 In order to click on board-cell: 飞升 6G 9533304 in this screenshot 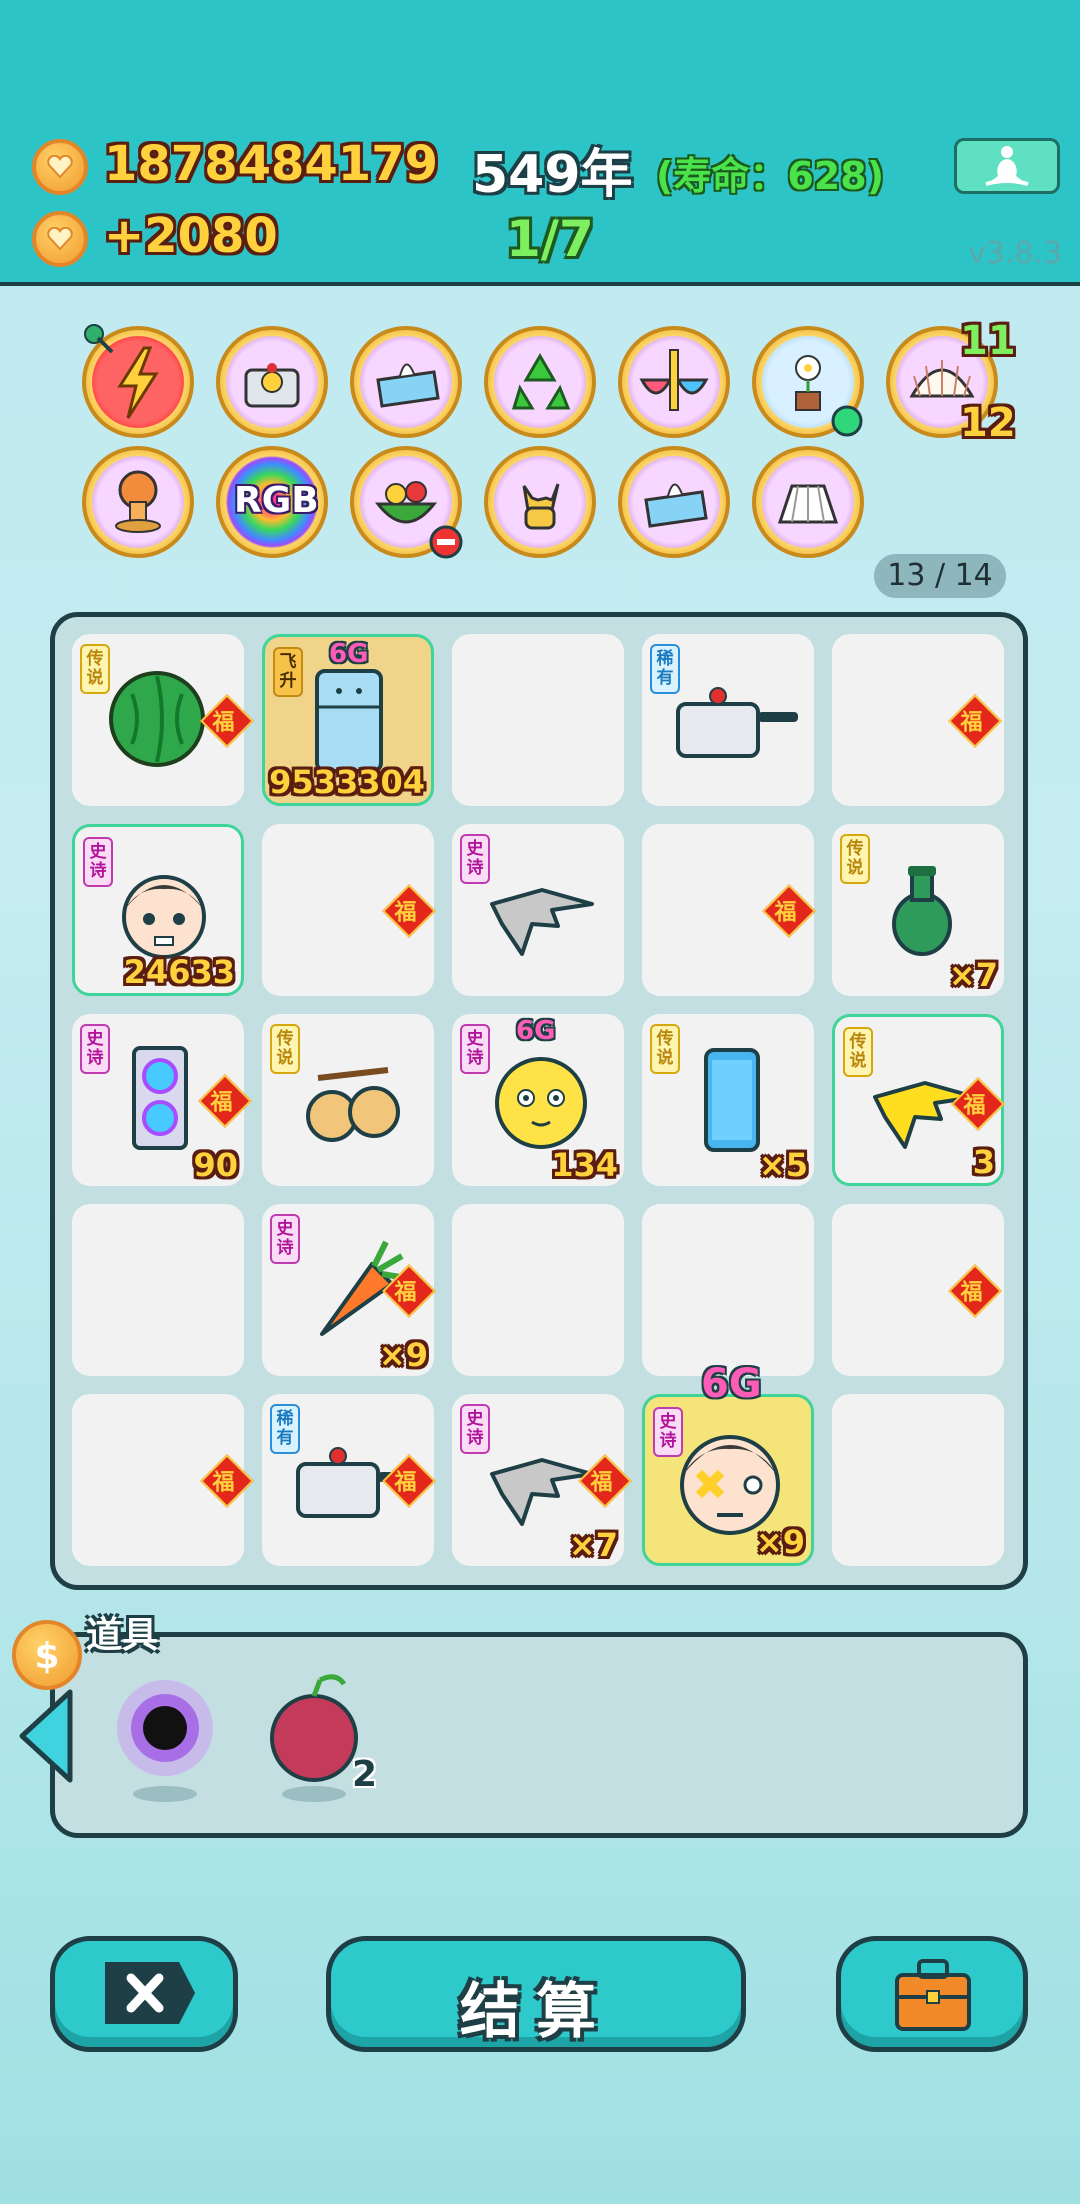, I will do `click(348, 720)`.